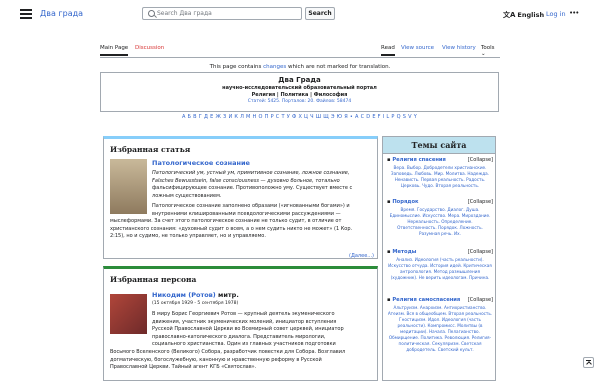 The image size is (600, 381). I want to click on featured-article-heading: Избранная статья, so click(150, 149).